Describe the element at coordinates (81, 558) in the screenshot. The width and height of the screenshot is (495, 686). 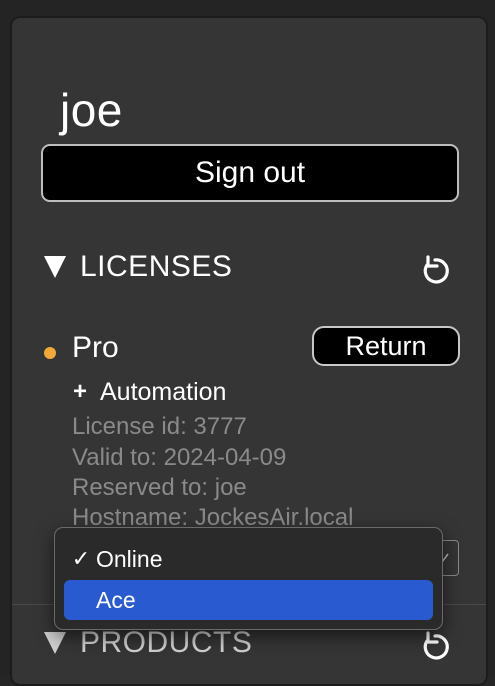
I see `checkmark-icon: ✓` at that location.